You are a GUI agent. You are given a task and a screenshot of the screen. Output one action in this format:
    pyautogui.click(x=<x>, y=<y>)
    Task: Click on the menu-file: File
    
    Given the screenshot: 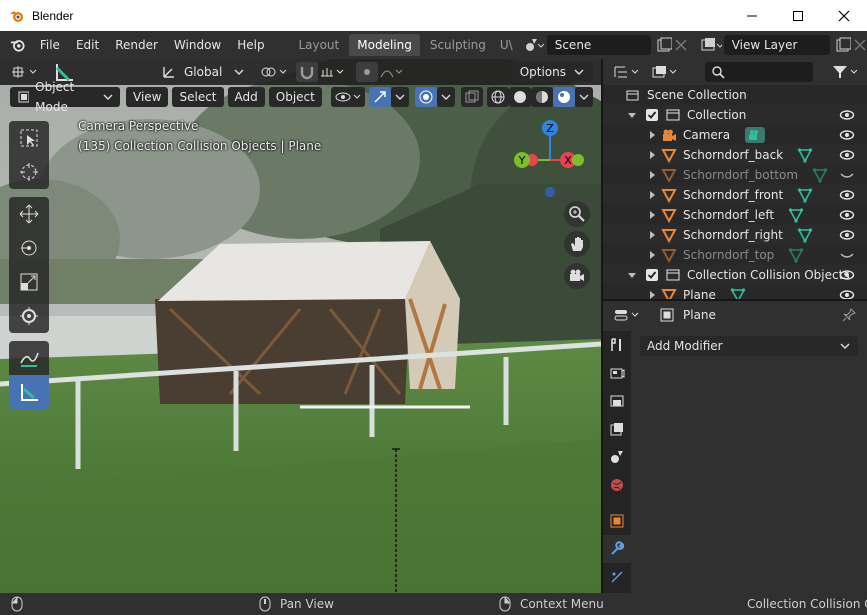 What is the action you would take?
    pyautogui.click(x=50, y=45)
    